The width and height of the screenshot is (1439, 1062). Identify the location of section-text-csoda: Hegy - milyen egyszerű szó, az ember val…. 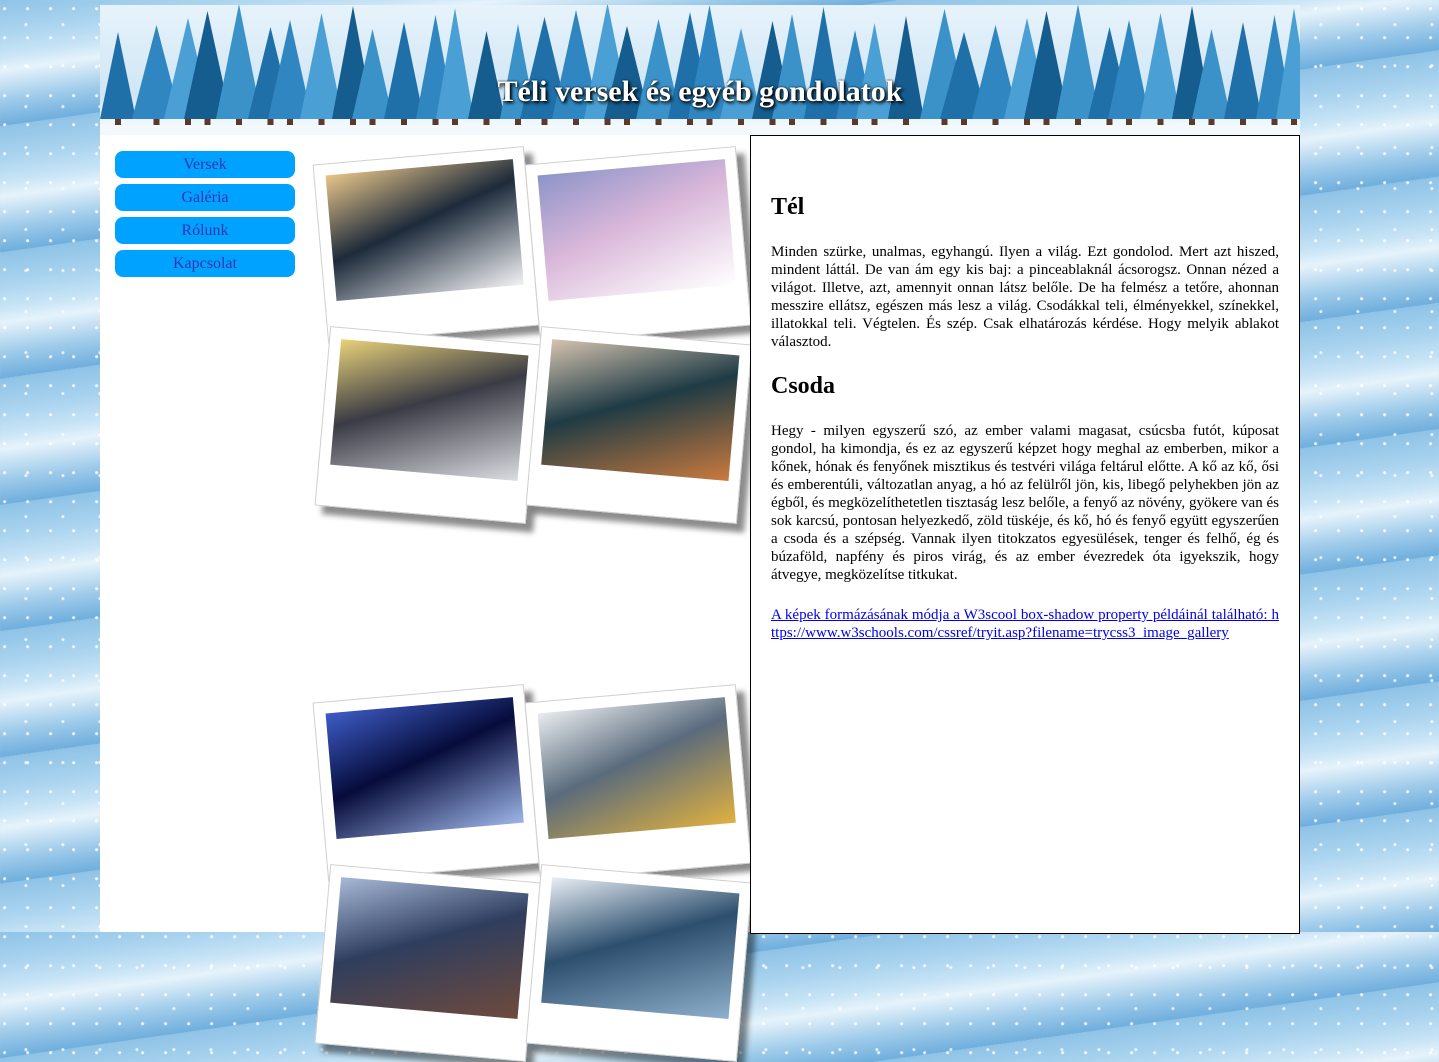
(1025, 503).